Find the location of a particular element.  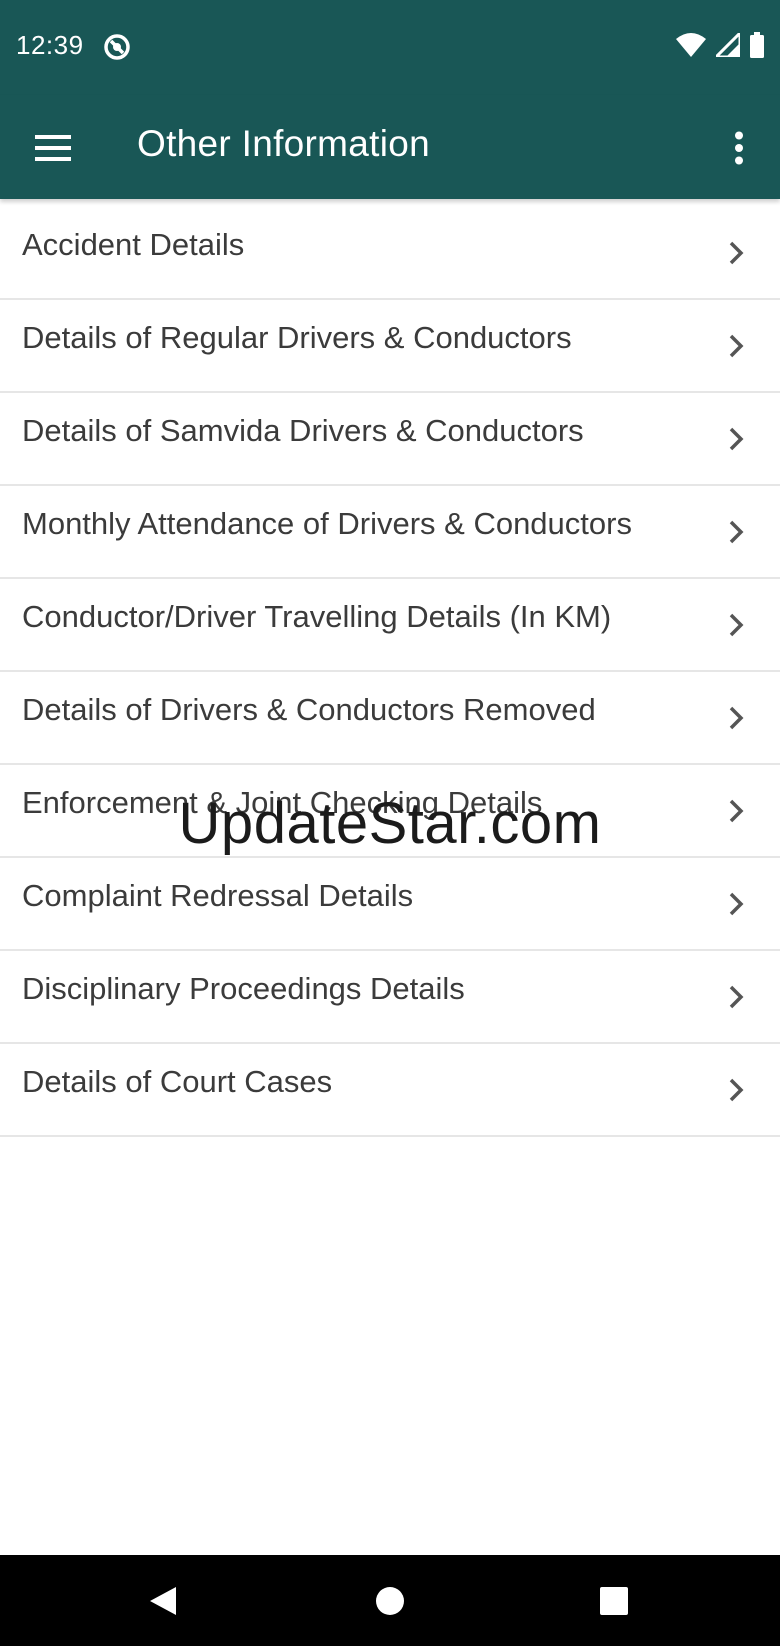

system-nav-bar is located at coordinates (390, 1600).